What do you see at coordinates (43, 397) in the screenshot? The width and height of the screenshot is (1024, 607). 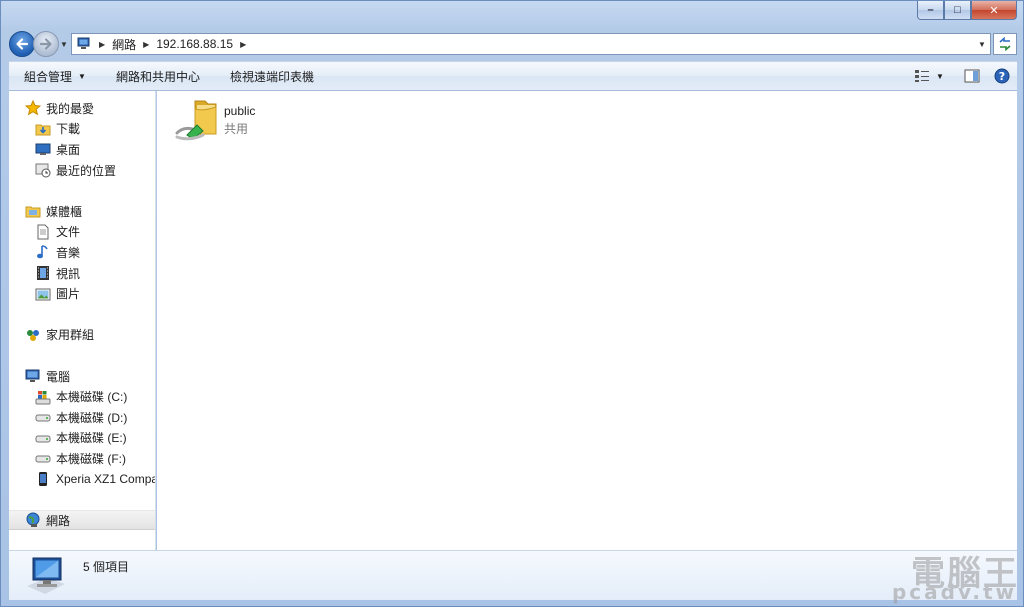 I see `system-drive-icon` at bounding box center [43, 397].